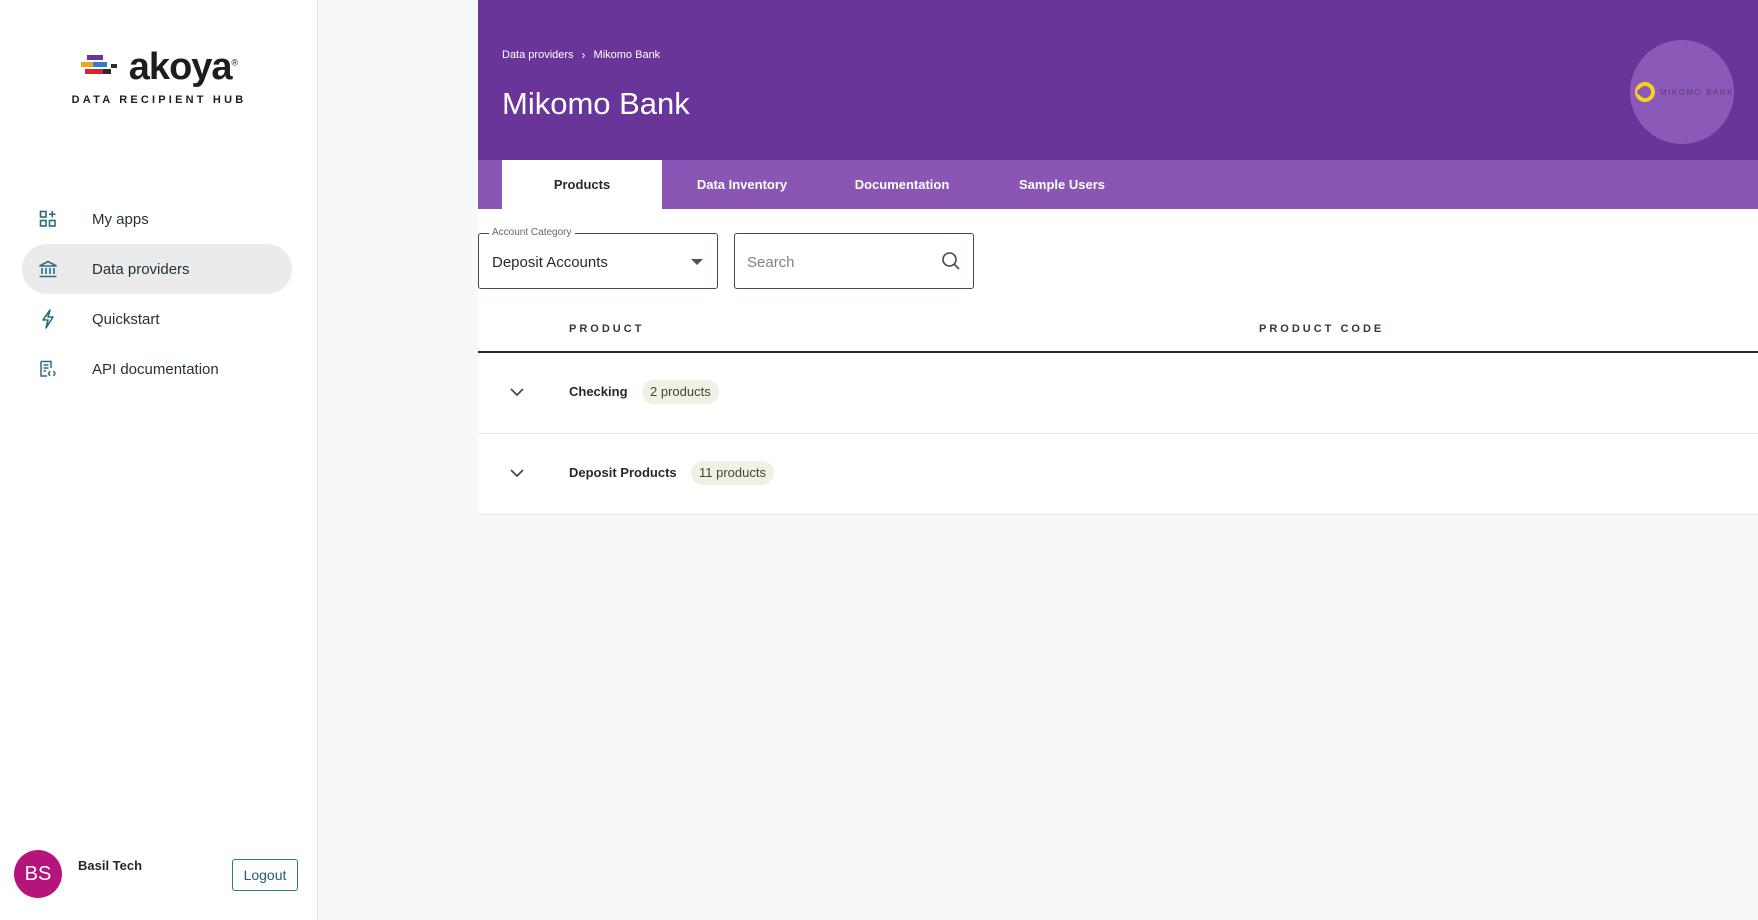 The image size is (1758, 920). I want to click on bank-logo-text: MIKOMO BANK, so click(1697, 92).